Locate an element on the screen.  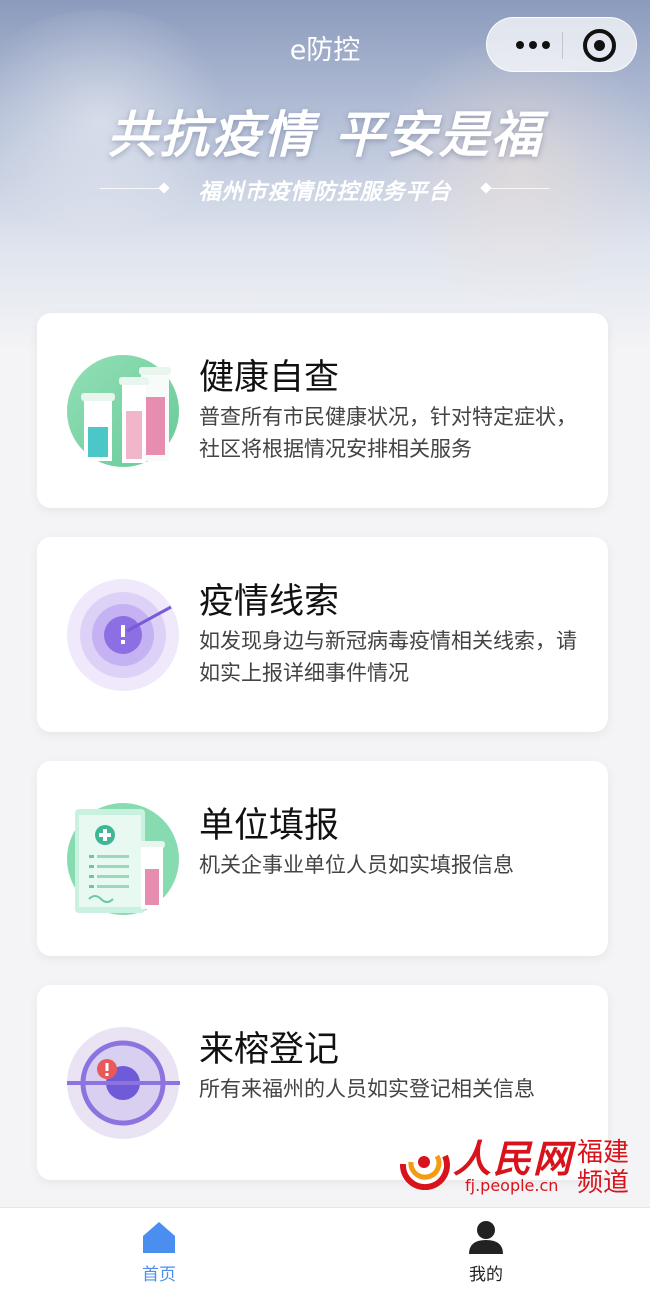
more-icon is located at coordinates (533, 45).